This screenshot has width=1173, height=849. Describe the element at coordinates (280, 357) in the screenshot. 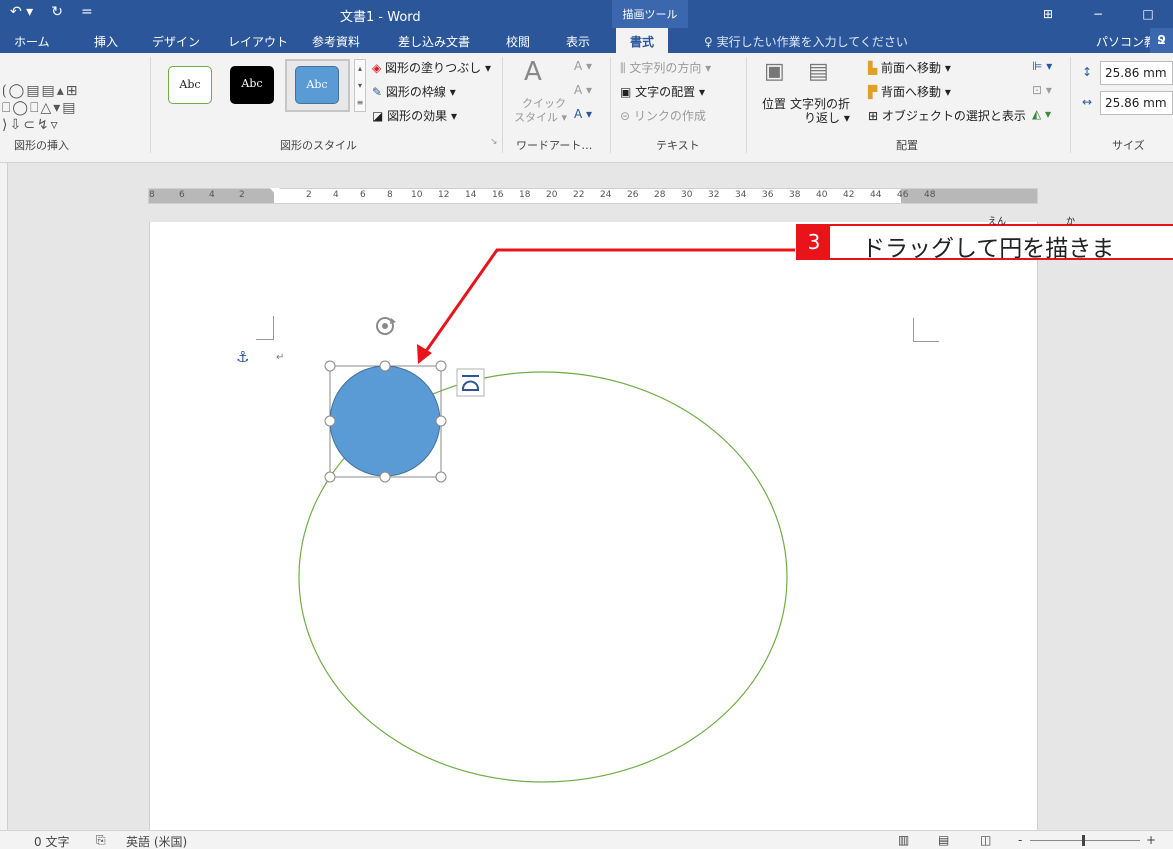

I see `paragraph-mark-icon: ↵` at that location.